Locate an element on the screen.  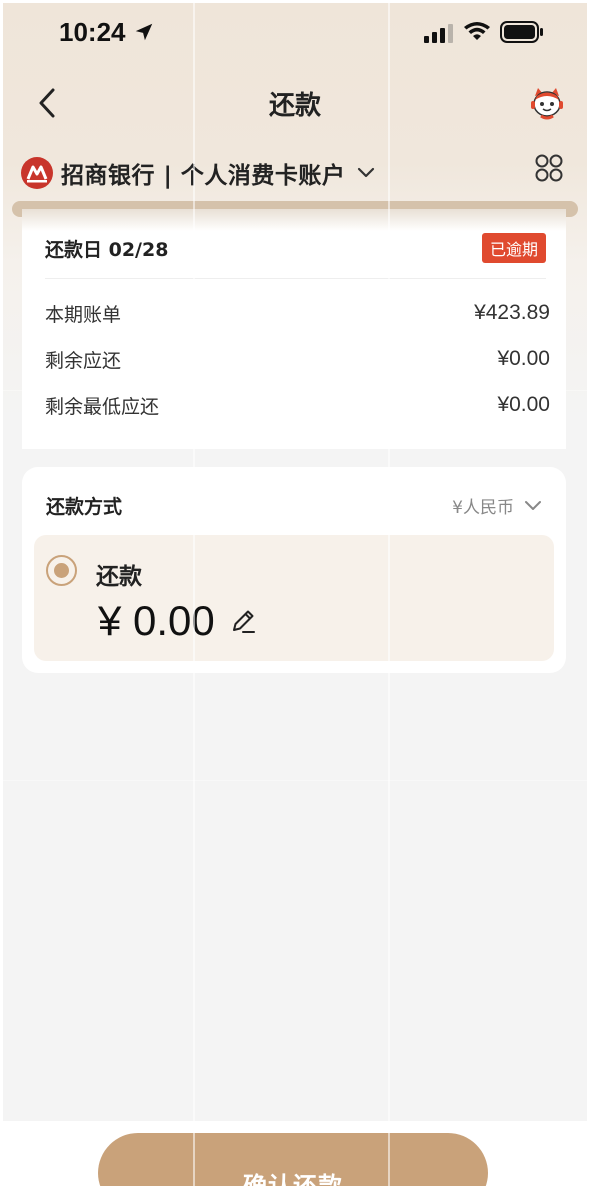
pencil-edit-icon is located at coordinates (243, 621).